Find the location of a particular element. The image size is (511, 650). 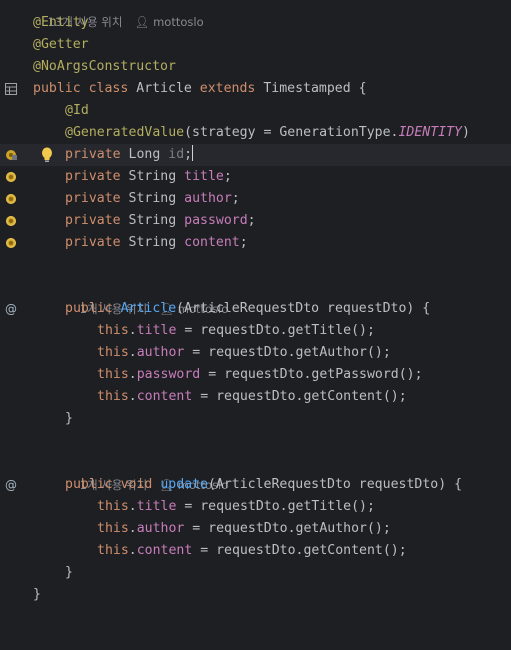

enum-constant: IDENTITY is located at coordinates (430, 132).